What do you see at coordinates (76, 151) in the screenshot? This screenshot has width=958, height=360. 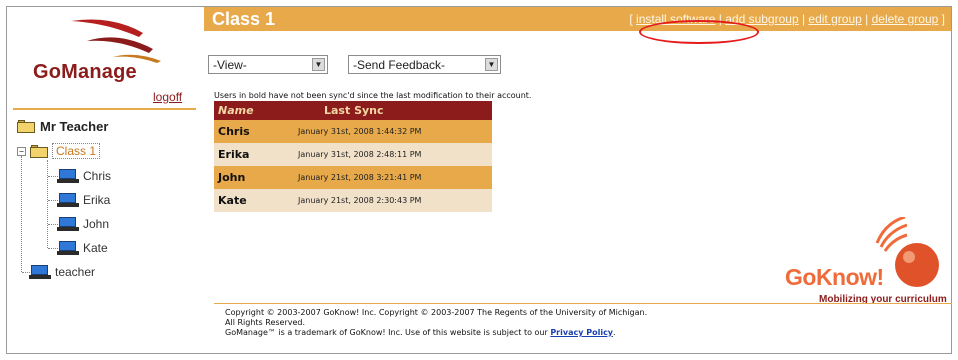 I see `tree-class-label: Class 1` at bounding box center [76, 151].